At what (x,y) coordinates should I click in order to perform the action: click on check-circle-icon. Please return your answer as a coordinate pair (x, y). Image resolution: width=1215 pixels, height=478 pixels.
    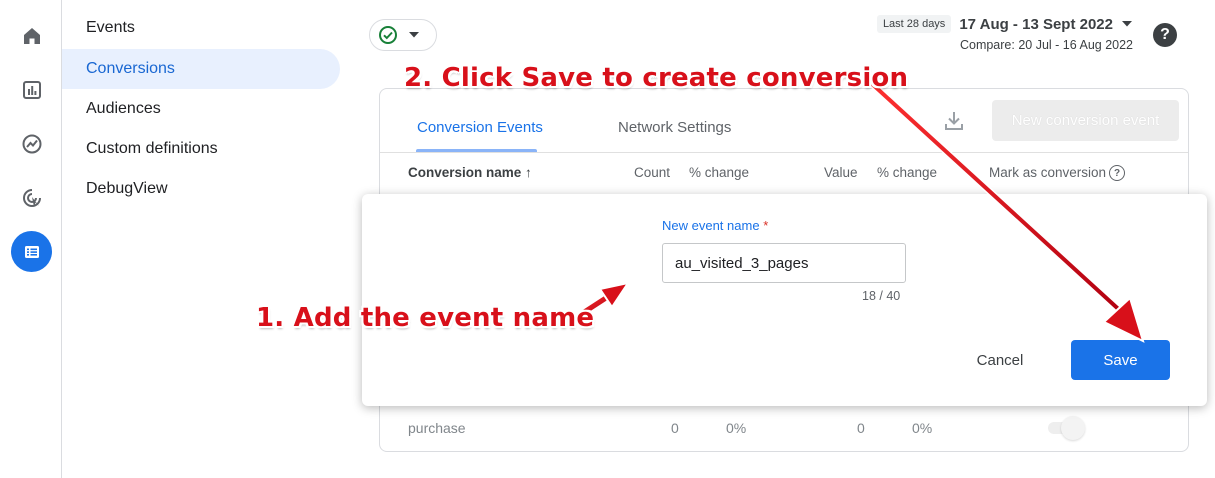
    Looking at the image, I should click on (388, 35).